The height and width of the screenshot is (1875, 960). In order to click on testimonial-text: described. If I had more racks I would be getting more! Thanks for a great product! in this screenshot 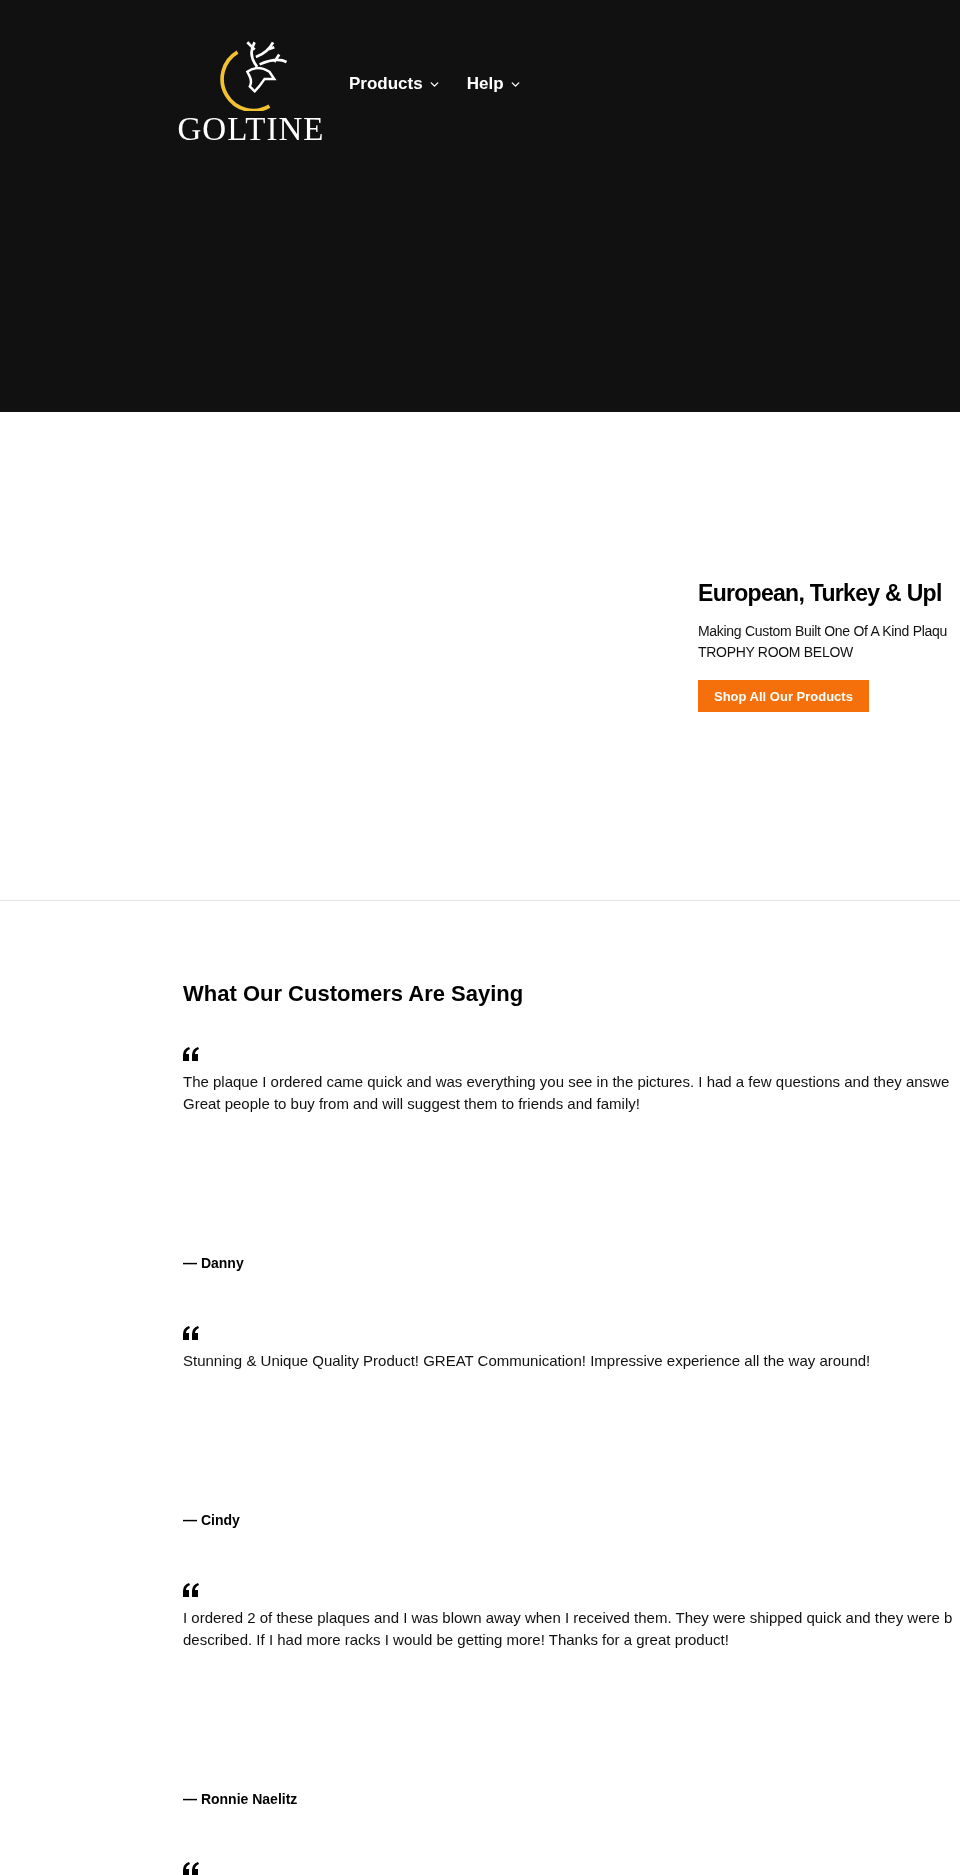, I will do `click(456, 1640)`.